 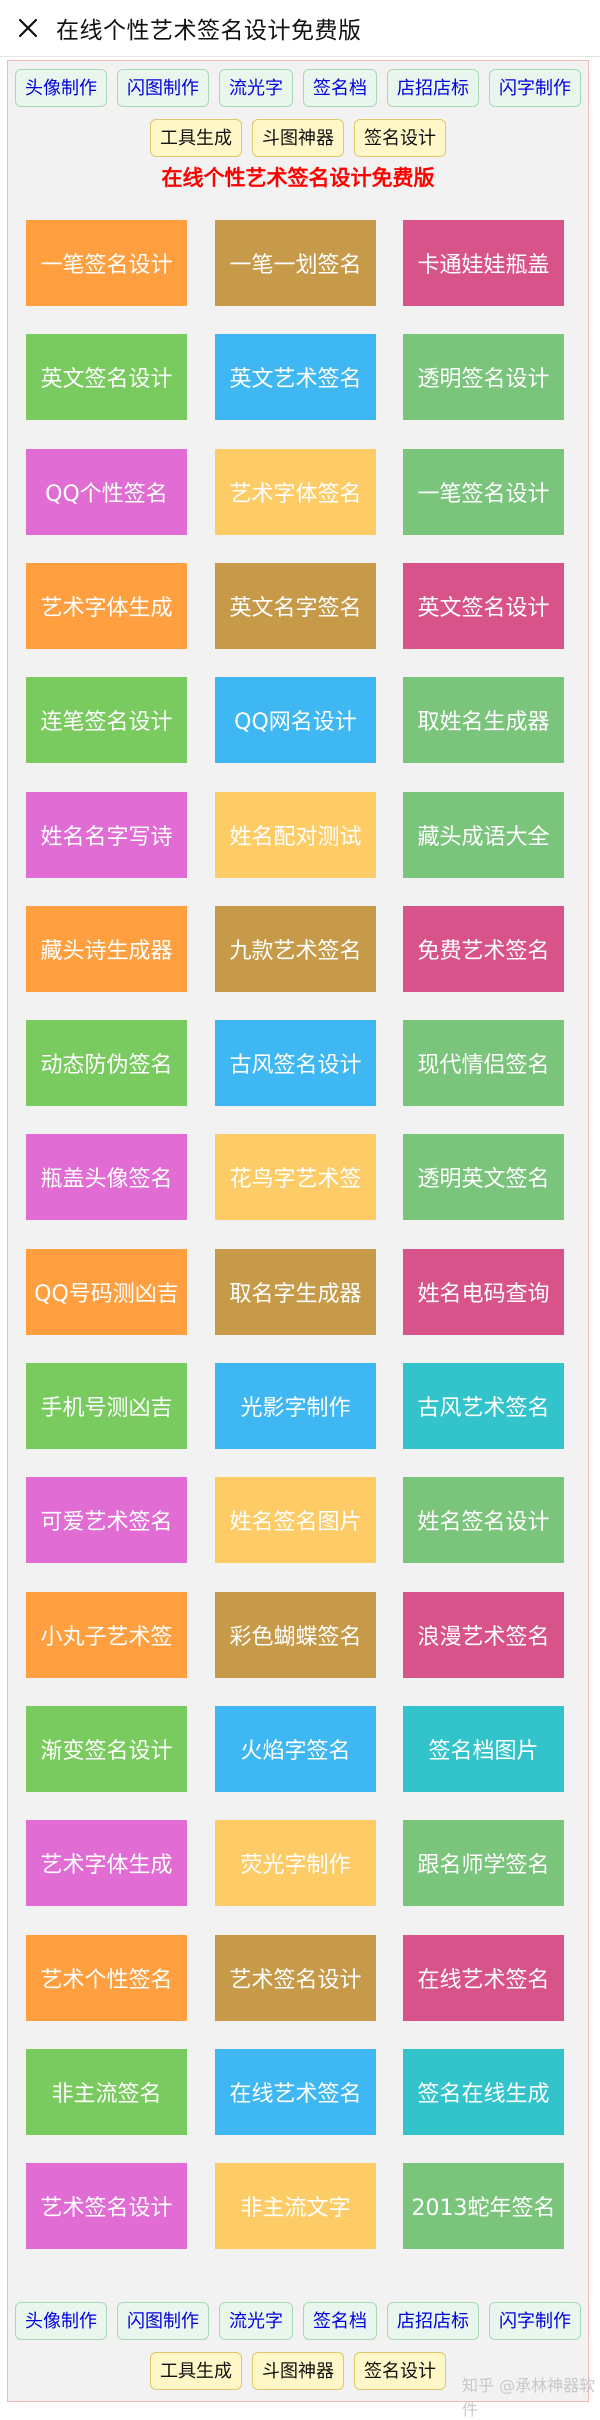 What do you see at coordinates (295, 1635) in the screenshot?
I see `signature-tile: 彩色蝴蝶签名` at bounding box center [295, 1635].